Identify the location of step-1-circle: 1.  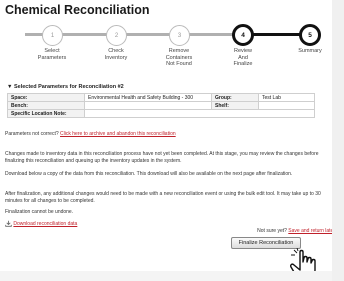
(52, 35).